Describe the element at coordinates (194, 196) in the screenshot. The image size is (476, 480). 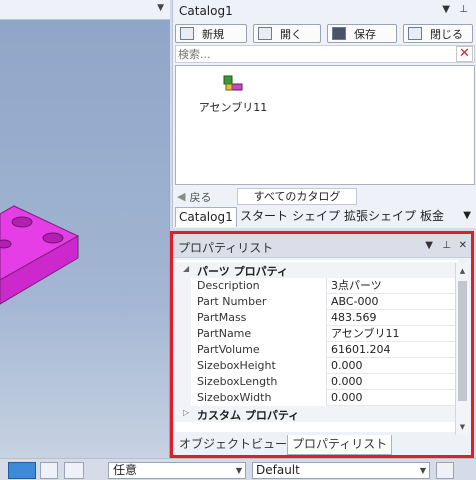
I see `back-button: ◀ 戻る` at that location.